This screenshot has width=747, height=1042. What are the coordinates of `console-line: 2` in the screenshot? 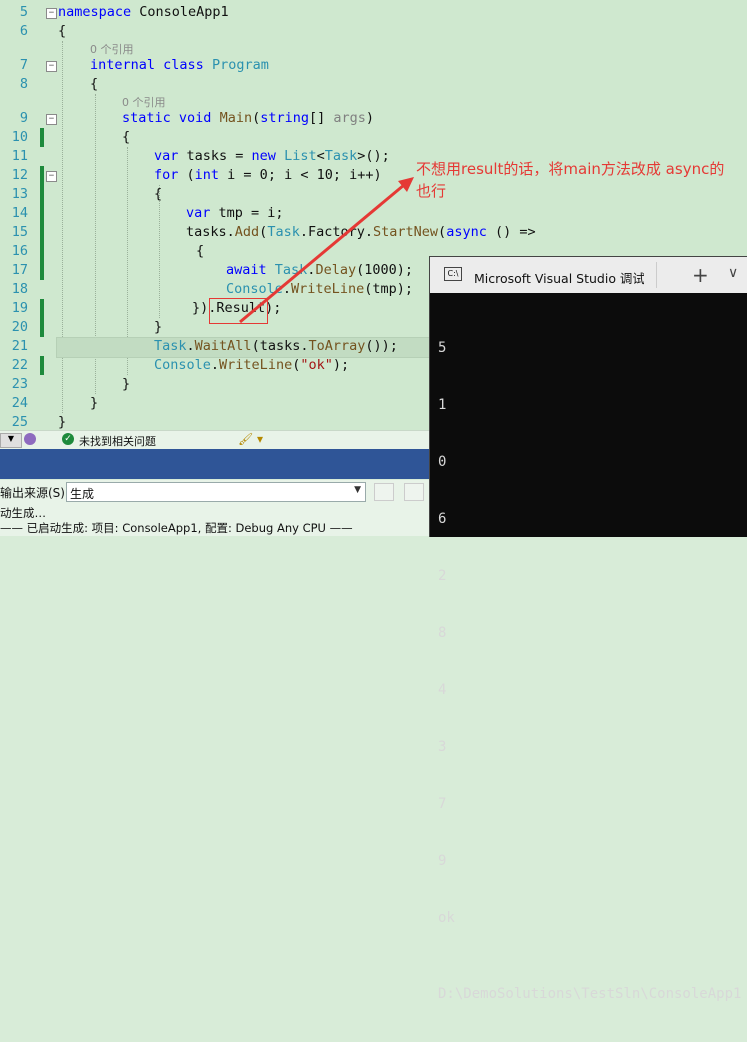 It's located at (442, 576).